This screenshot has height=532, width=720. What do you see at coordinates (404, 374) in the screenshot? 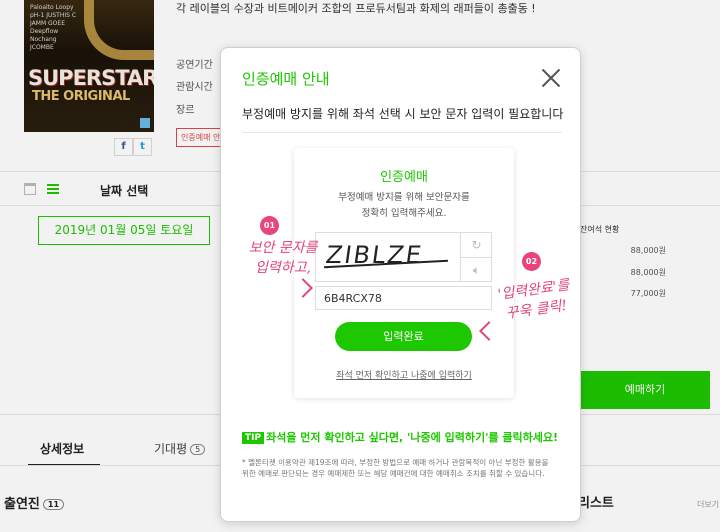
I see `enter-later-link: 좌석 먼저 확인하고 나중에 입력하기` at bounding box center [404, 374].